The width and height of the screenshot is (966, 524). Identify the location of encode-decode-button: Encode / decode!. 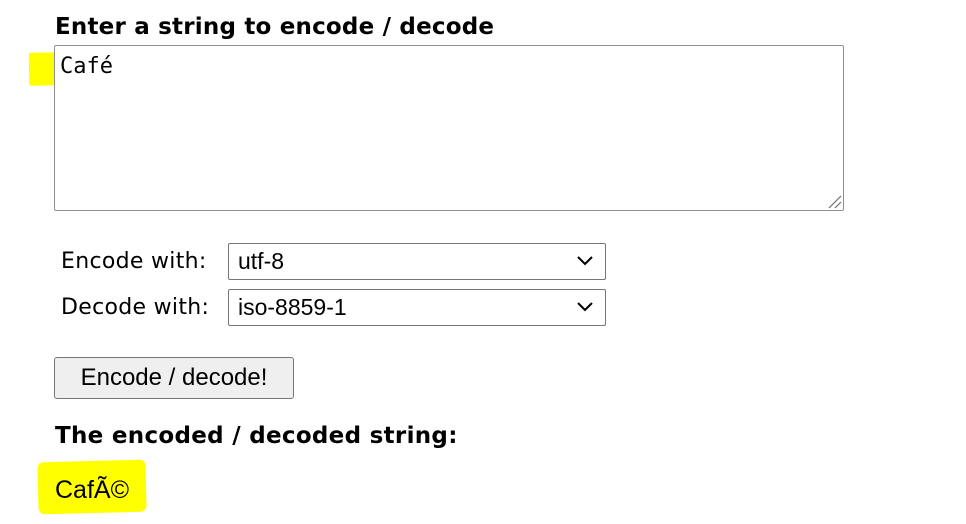
(174, 378).